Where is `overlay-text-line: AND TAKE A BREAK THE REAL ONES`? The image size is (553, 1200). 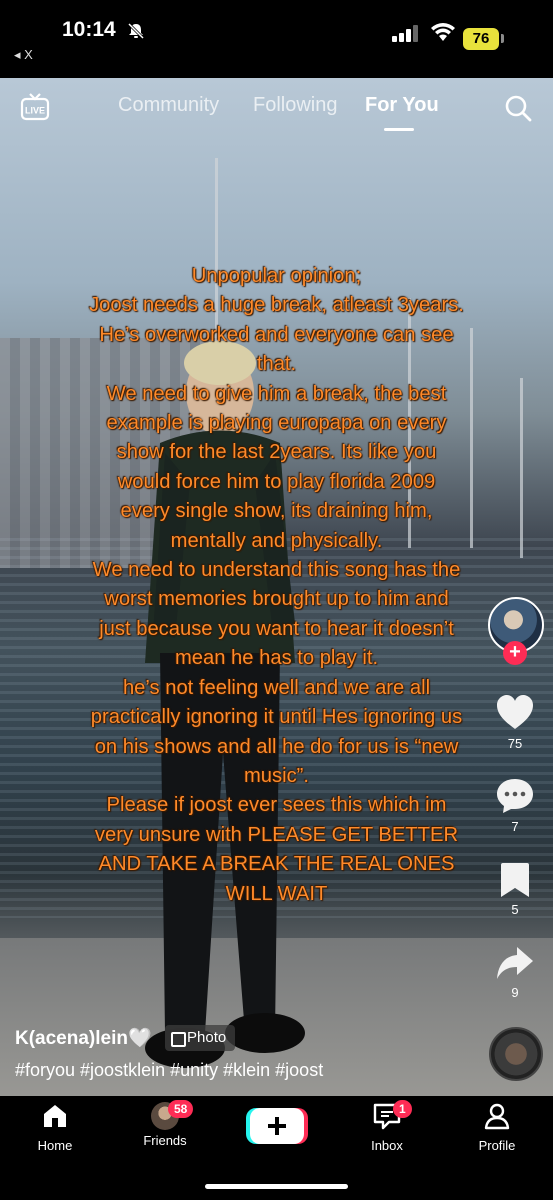
overlay-text-line: AND TAKE A BREAK THE REAL ONES is located at coordinates (276, 864).